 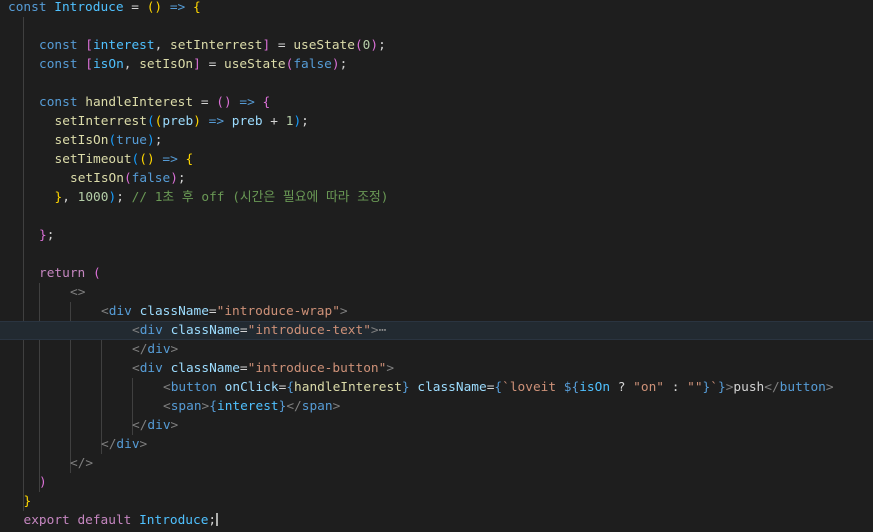 I want to click on code-line: const handleInterest = () => {, so click(x=436, y=102).